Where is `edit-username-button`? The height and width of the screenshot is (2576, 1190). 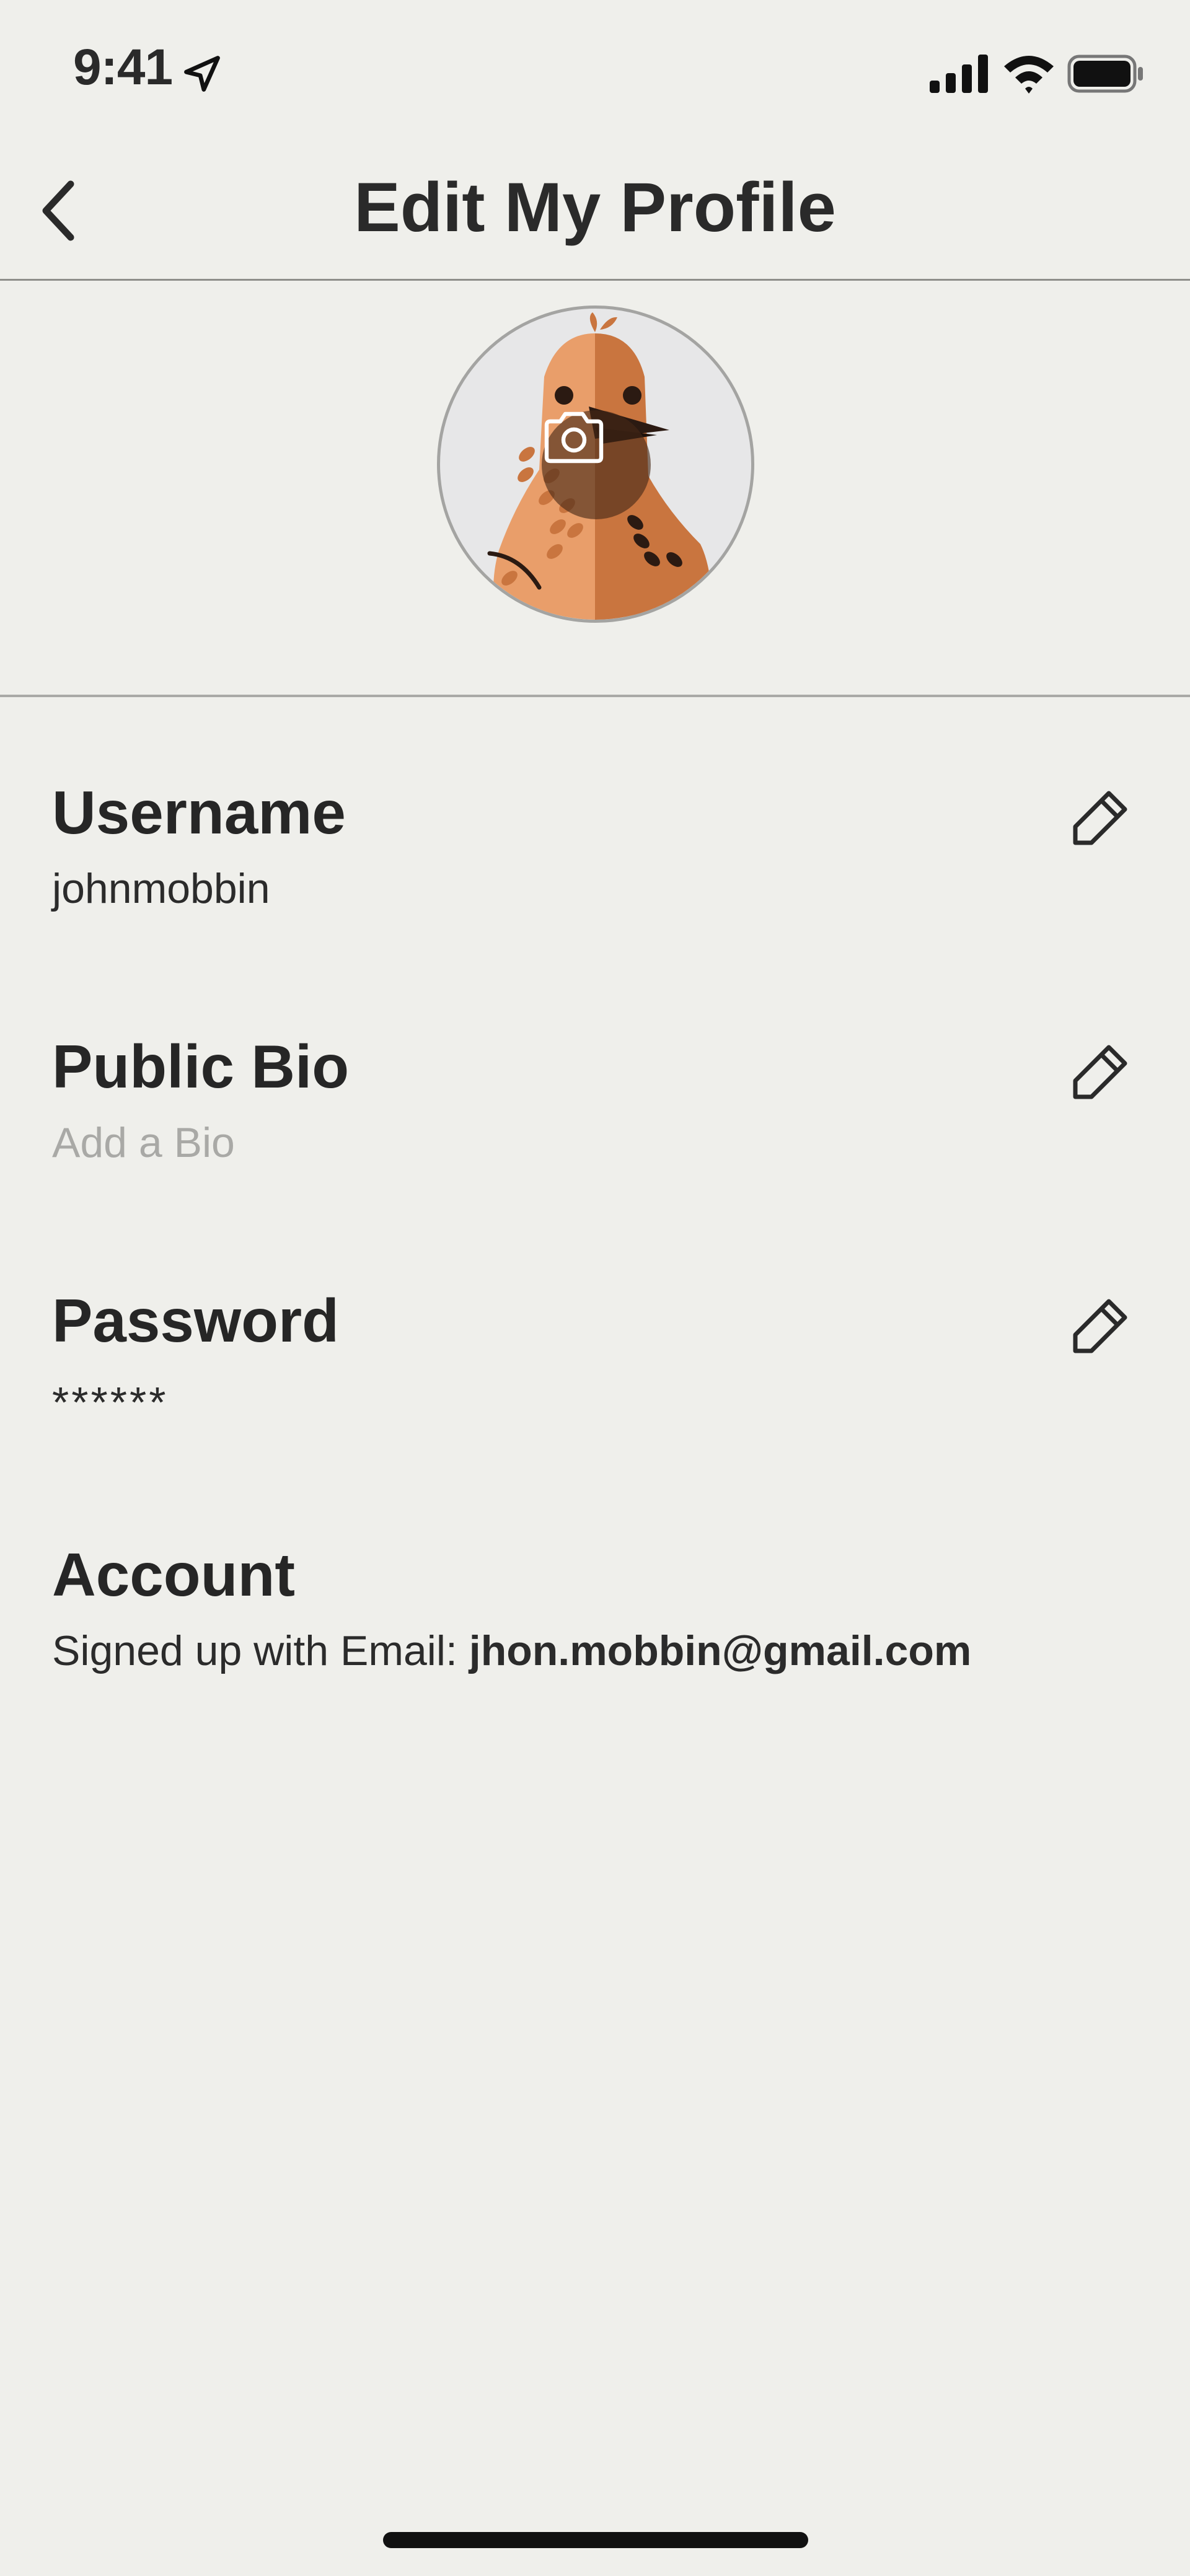
edit-username-button is located at coordinates (1100, 818).